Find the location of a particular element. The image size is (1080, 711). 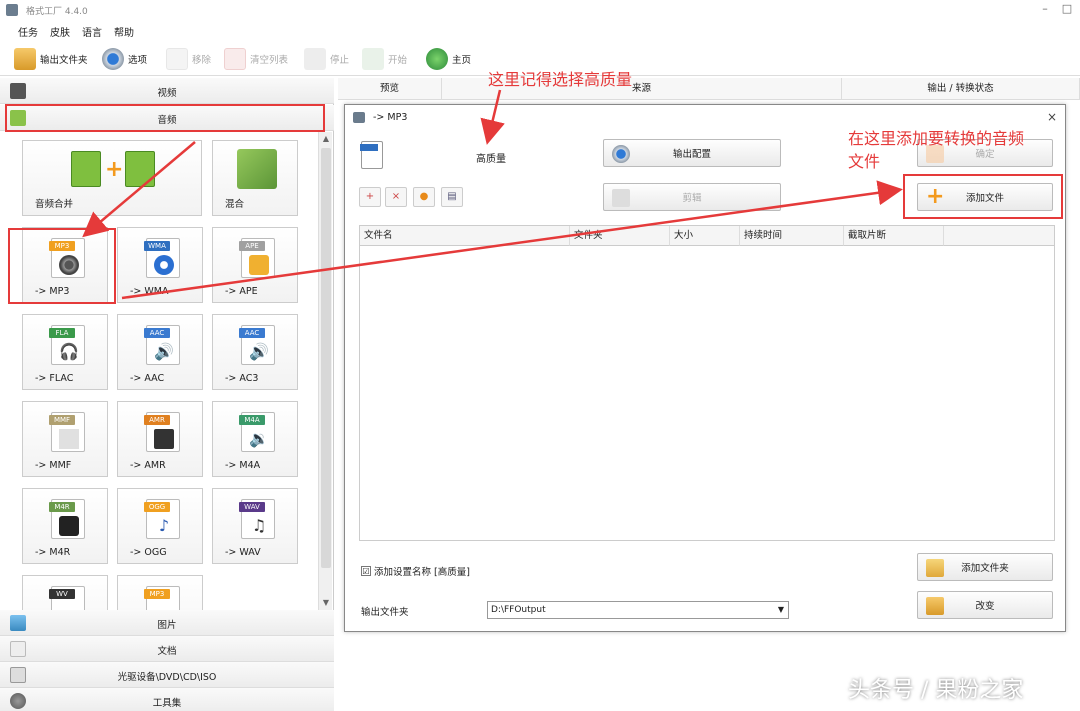

clear-icon is located at coordinates (235, 59).